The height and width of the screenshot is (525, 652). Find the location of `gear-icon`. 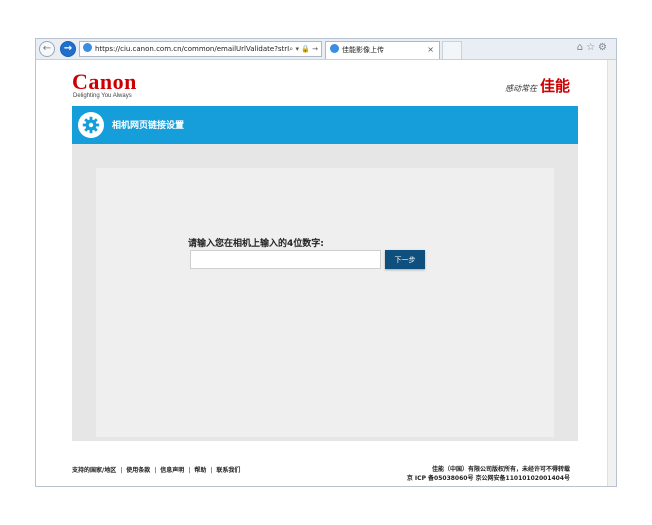

gear-icon is located at coordinates (91, 125).